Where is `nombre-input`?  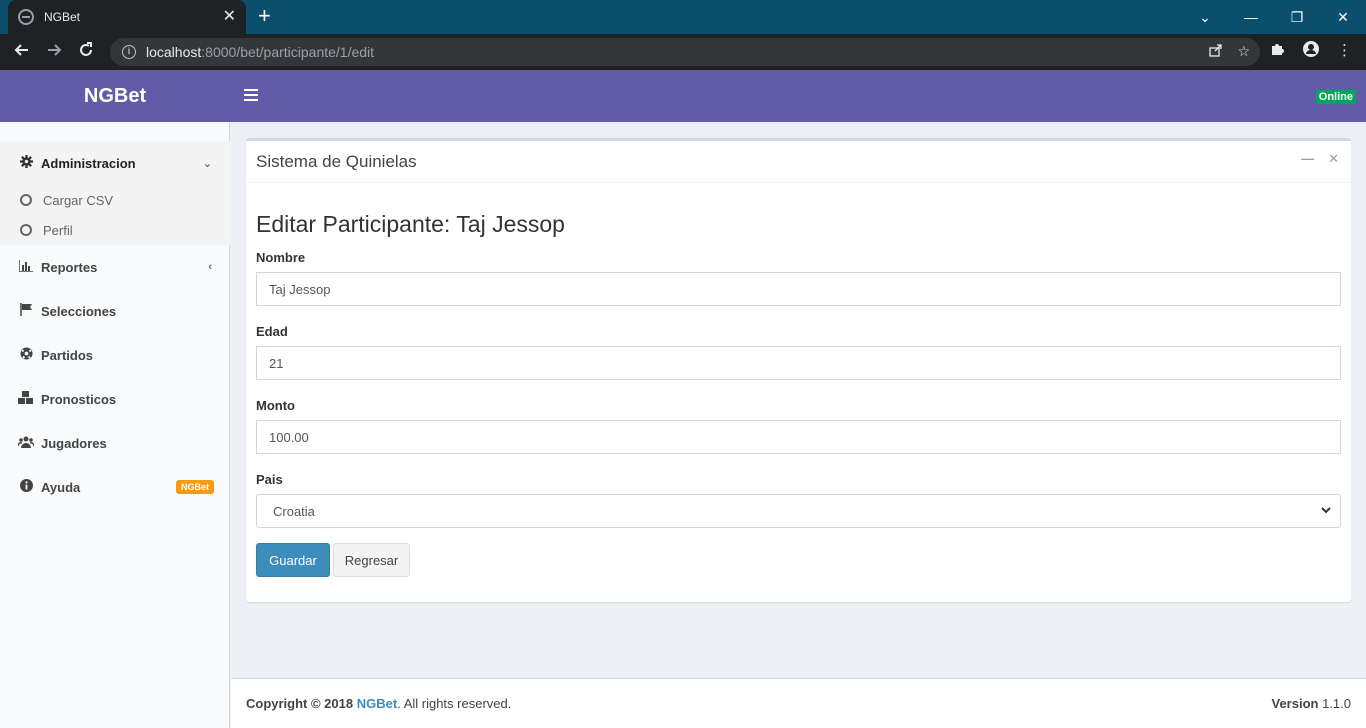
nombre-input is located at coordinates (798, 289).